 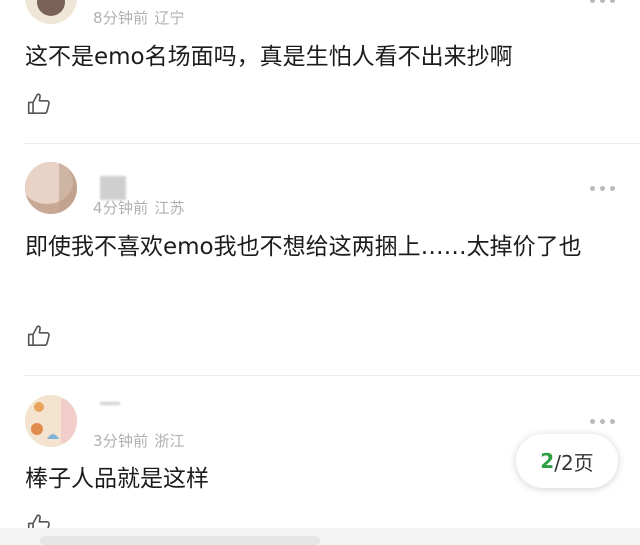 I want to click on username-redacted, so click(x=110, y=403).